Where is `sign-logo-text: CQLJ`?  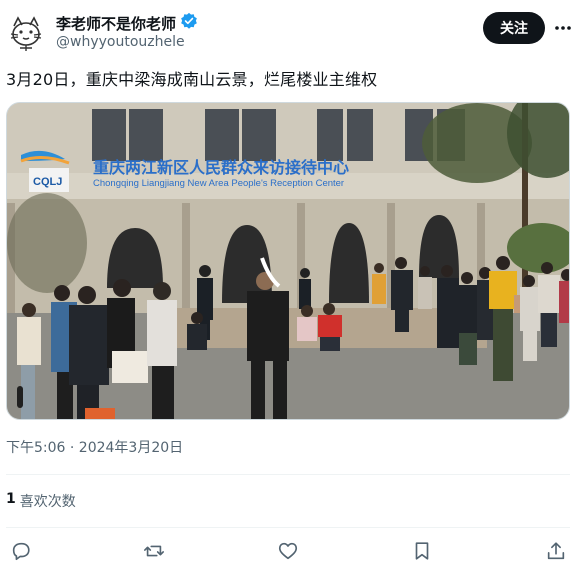 sign-logo-text: CQLJ is located at coordinates (47, 182).